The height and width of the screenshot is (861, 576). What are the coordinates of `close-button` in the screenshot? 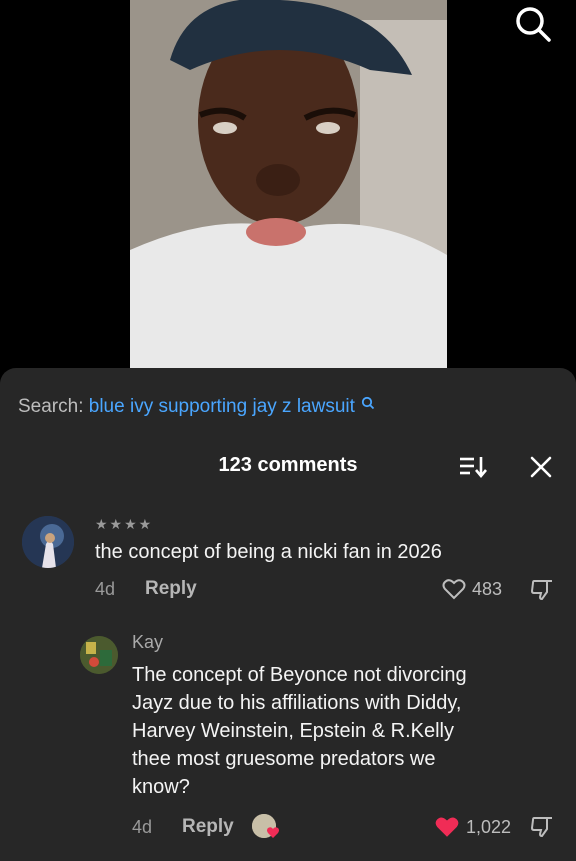 It's located at (541, 467).